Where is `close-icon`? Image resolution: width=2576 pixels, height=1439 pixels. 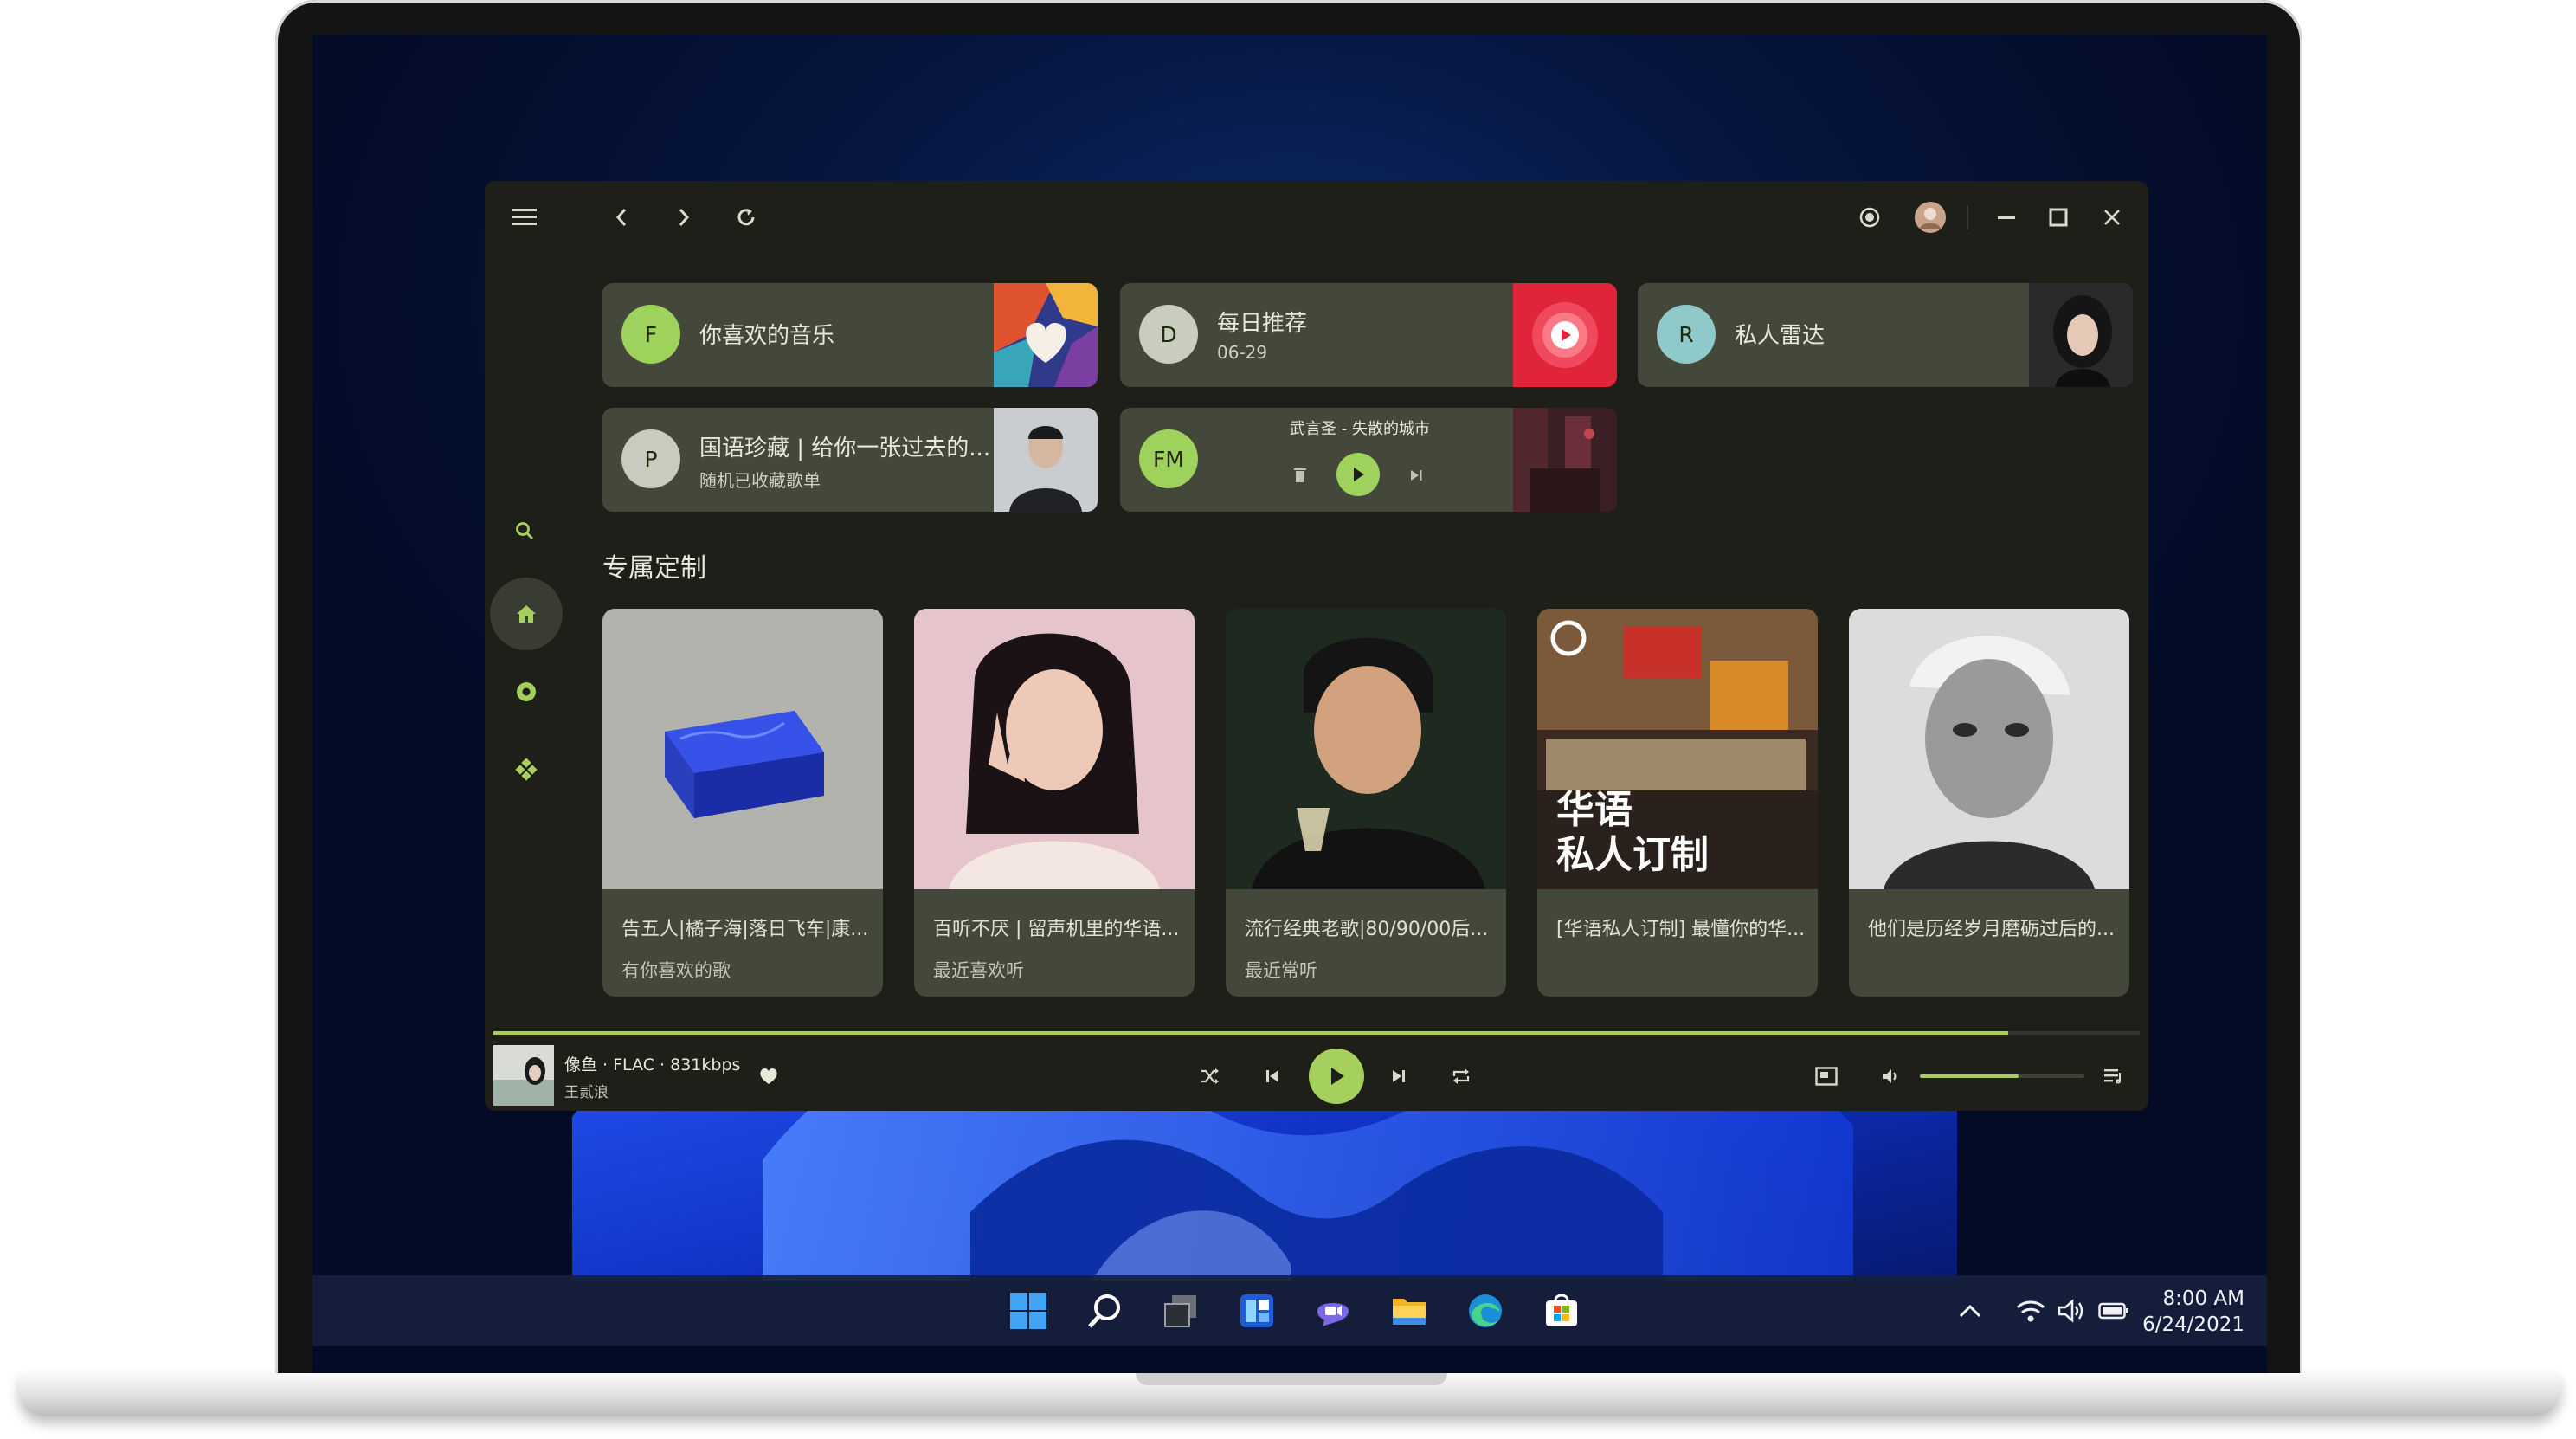 close-icon is located at coordinates (2112, 217).